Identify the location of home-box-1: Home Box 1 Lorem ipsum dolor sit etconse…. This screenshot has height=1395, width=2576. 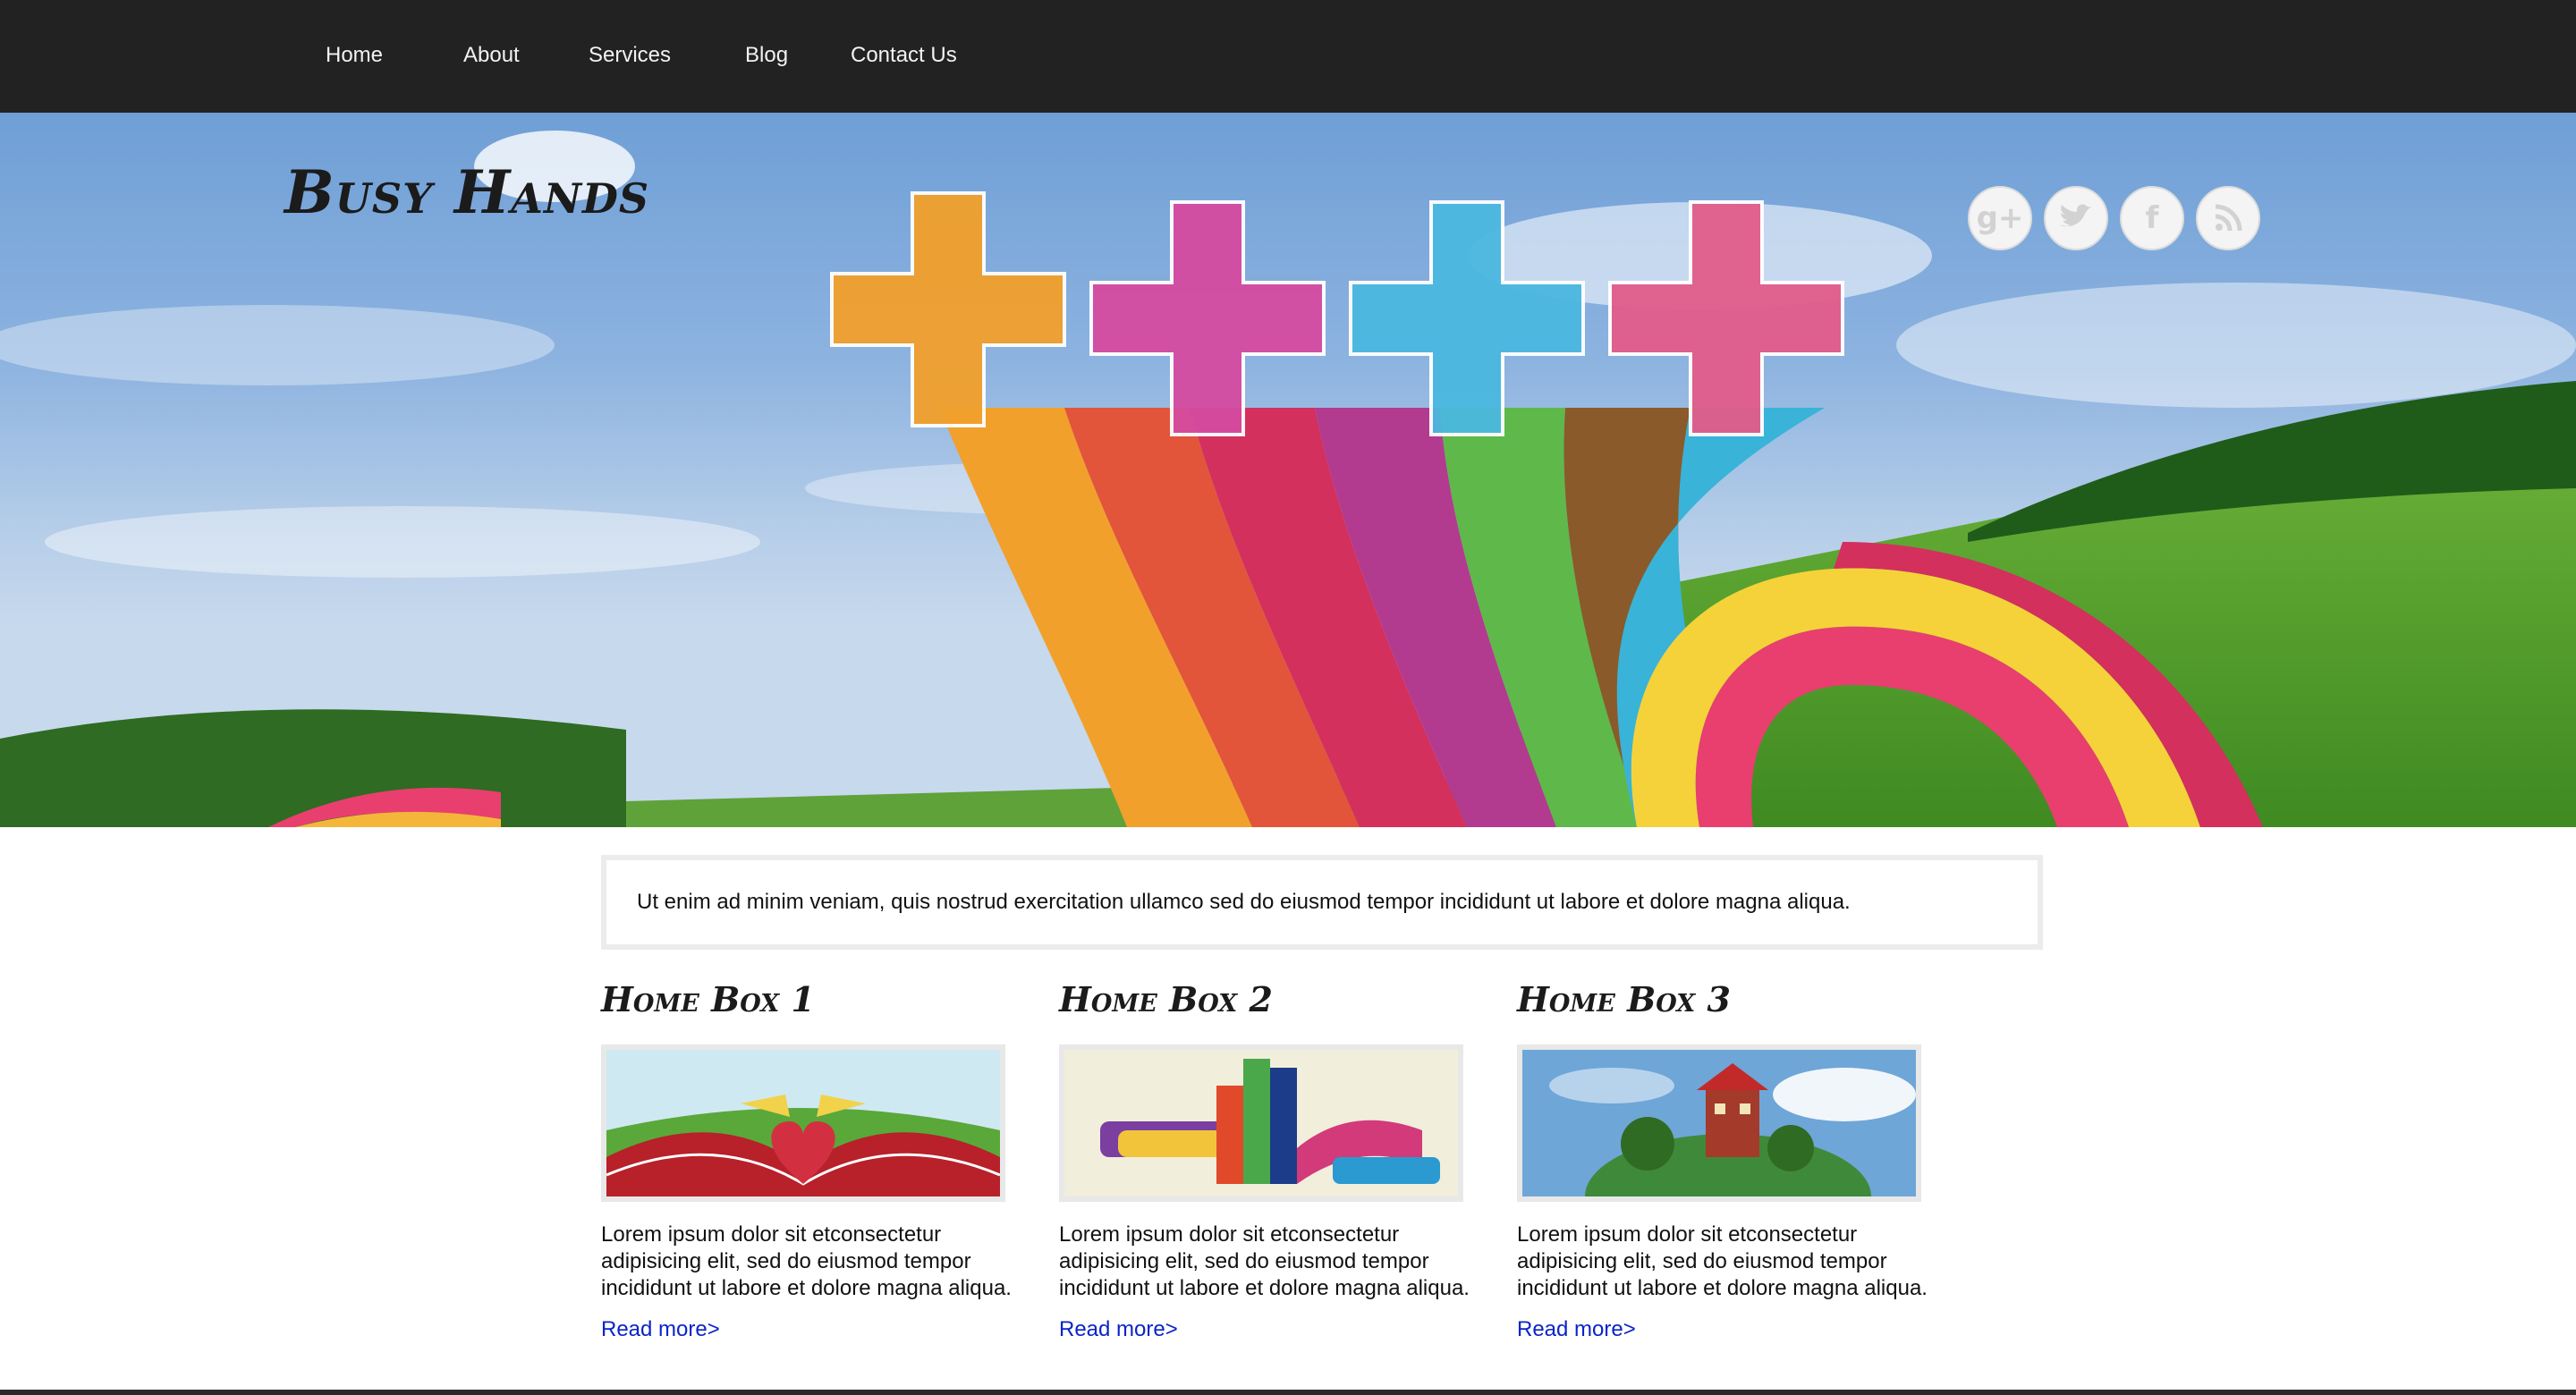
(811, 1159).